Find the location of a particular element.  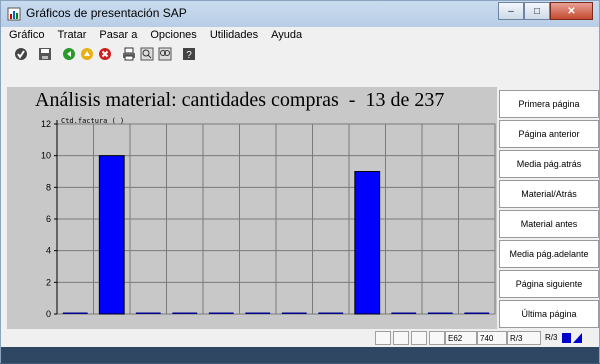

y-tick-label: 6 is located at coordinates (48, 219).